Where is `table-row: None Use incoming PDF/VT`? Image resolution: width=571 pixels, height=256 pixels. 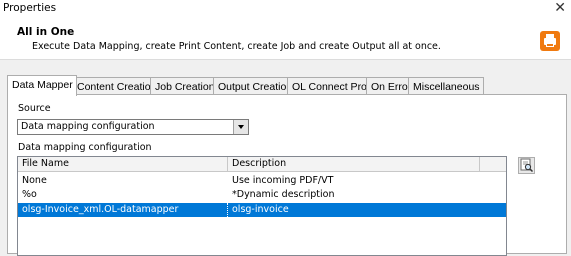 table-row: None Use incoming PDF/VT is located at coordinates (262, 181).